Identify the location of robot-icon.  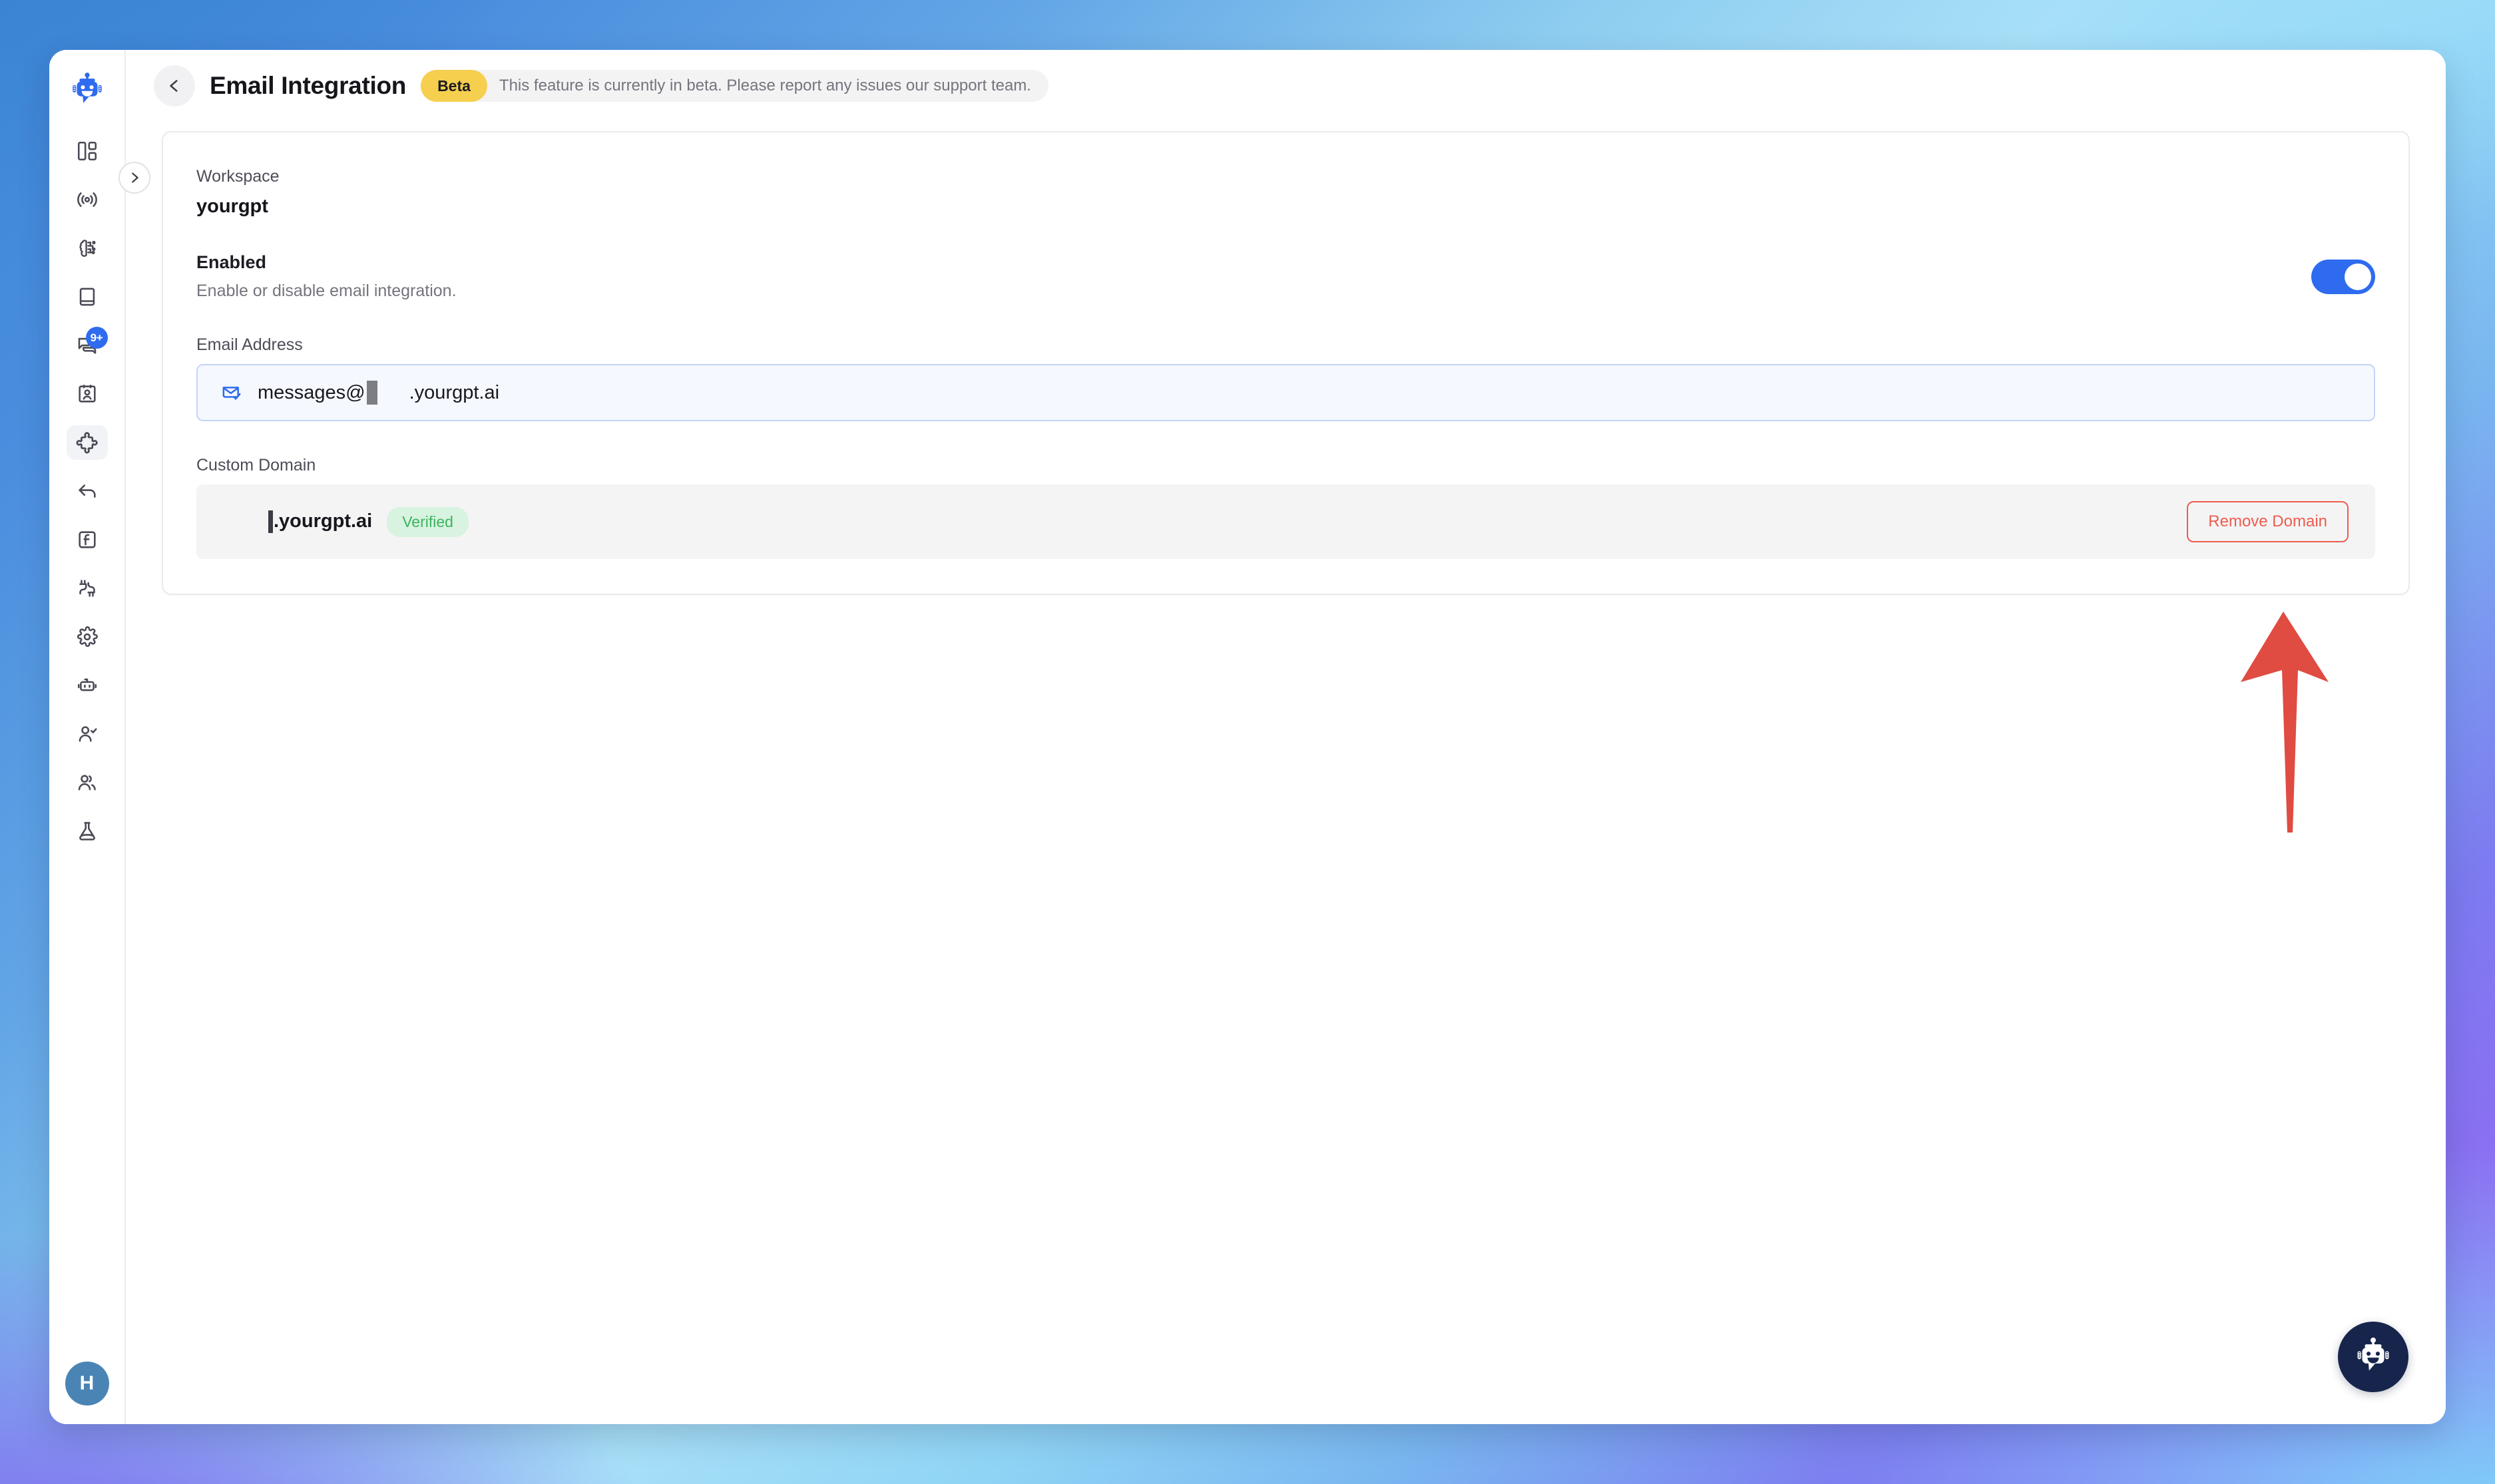
(87, 684).